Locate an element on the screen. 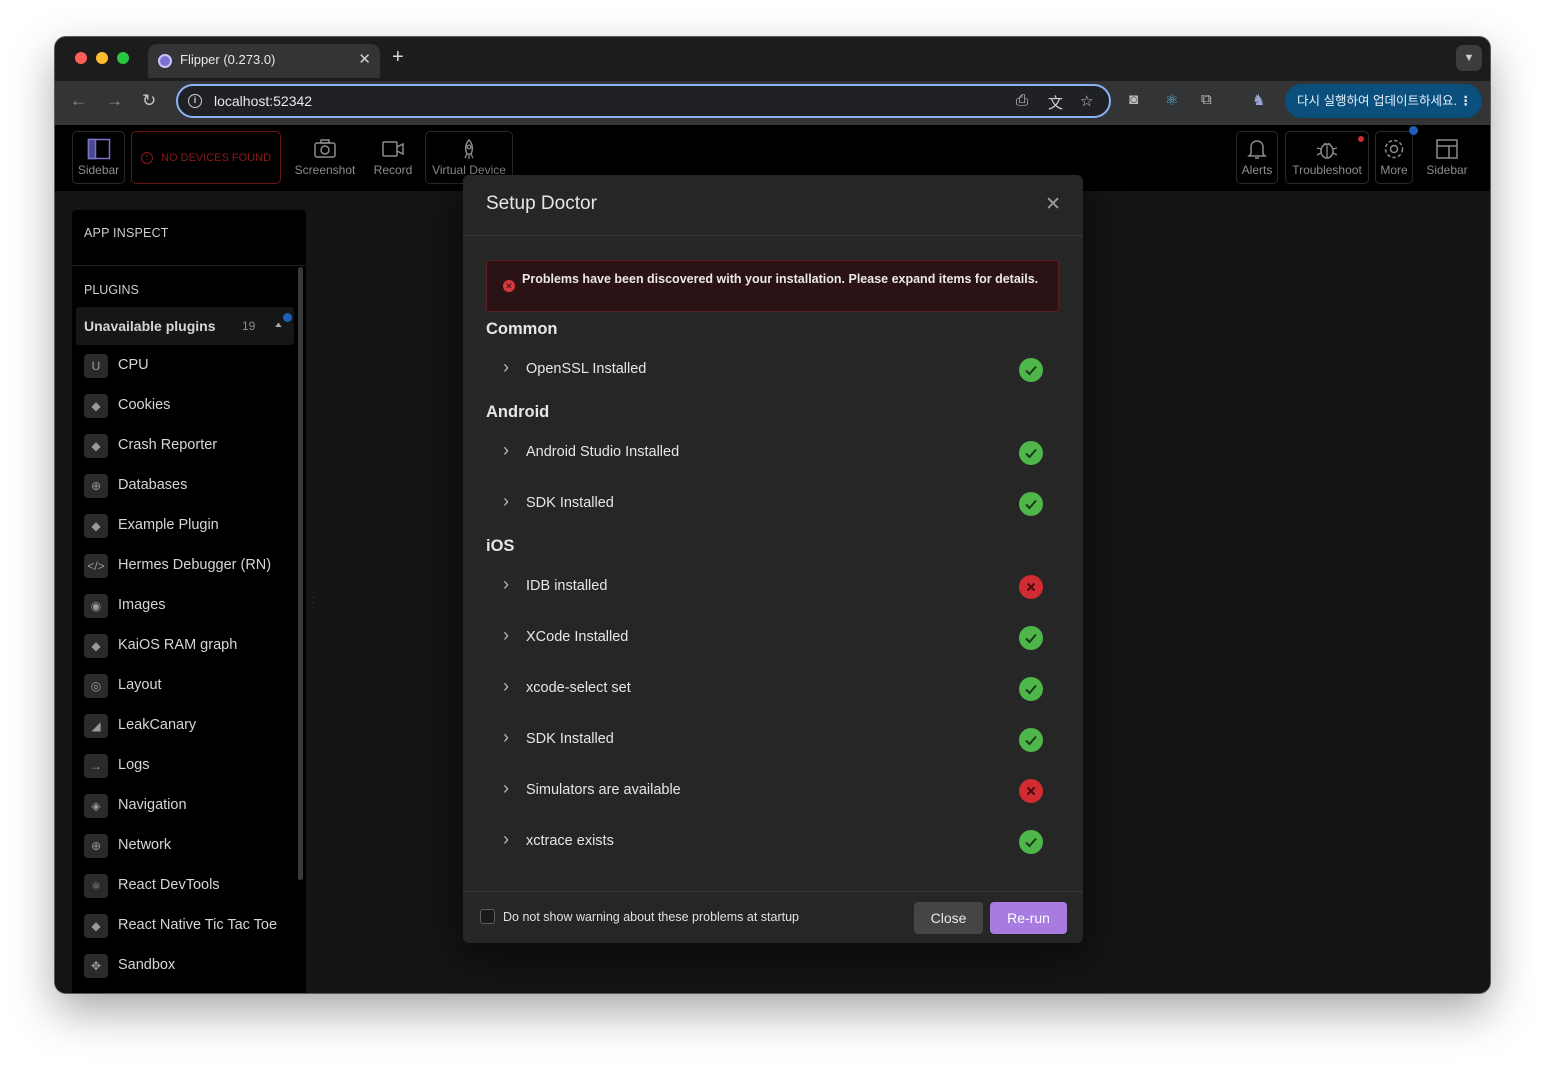 This screenshot has height=1067, width=1545. left-sidebar-toggle-button: Sidebar is located at coordinates (98, 157).